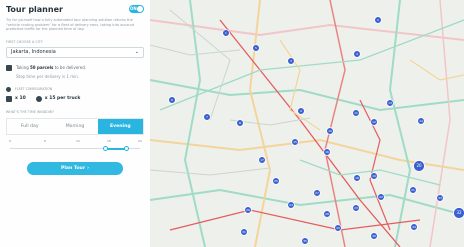  I want to click on truck-count: x 10, so click(20, 98).